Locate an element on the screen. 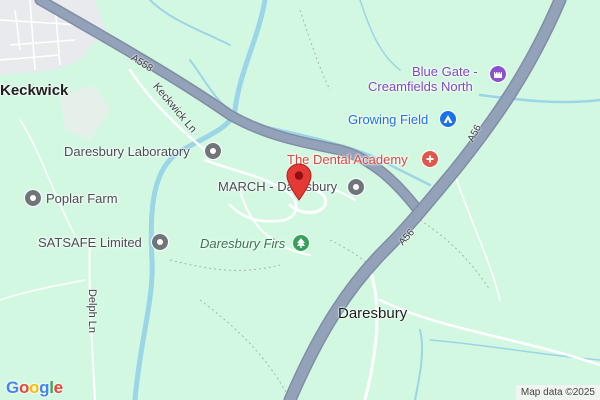  google-logo: Google is located at coordinates (34, 388).